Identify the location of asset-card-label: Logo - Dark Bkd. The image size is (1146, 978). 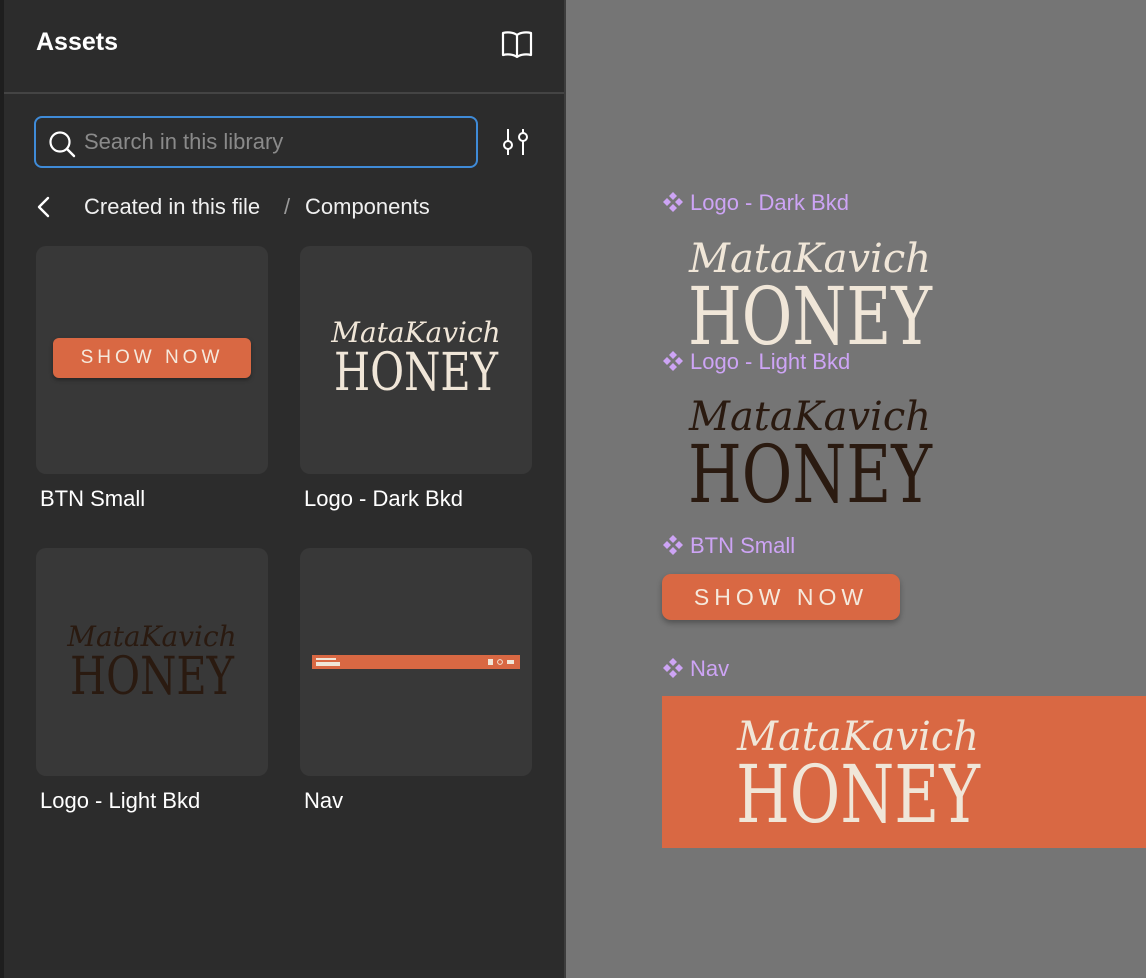
(383, 498).